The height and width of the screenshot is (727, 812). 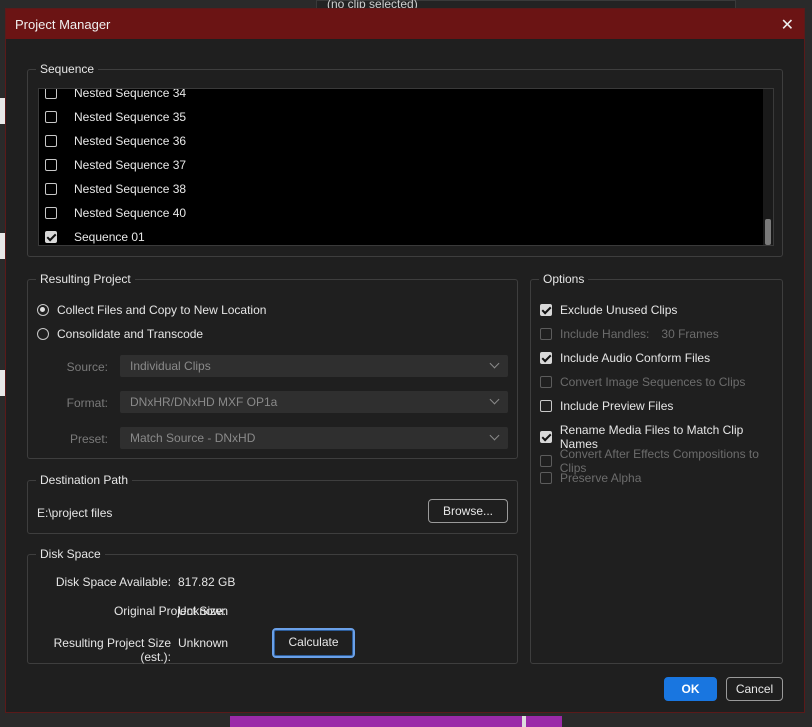 I want to click on sequence-label: Sequence 01, so click(x=109, y=237).